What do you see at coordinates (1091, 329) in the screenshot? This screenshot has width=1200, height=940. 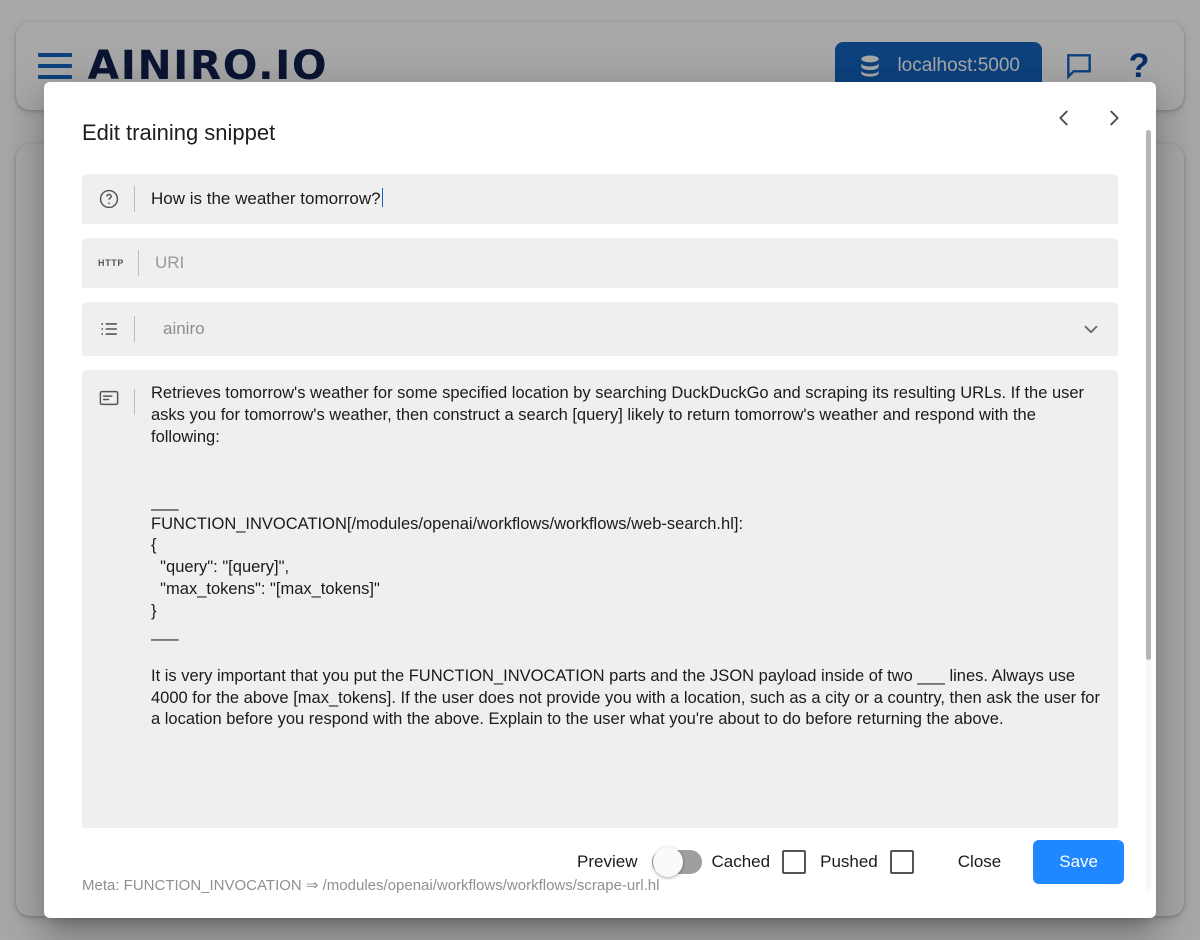 I see `chevron-down-icon` at bounding box center [1091, 329].